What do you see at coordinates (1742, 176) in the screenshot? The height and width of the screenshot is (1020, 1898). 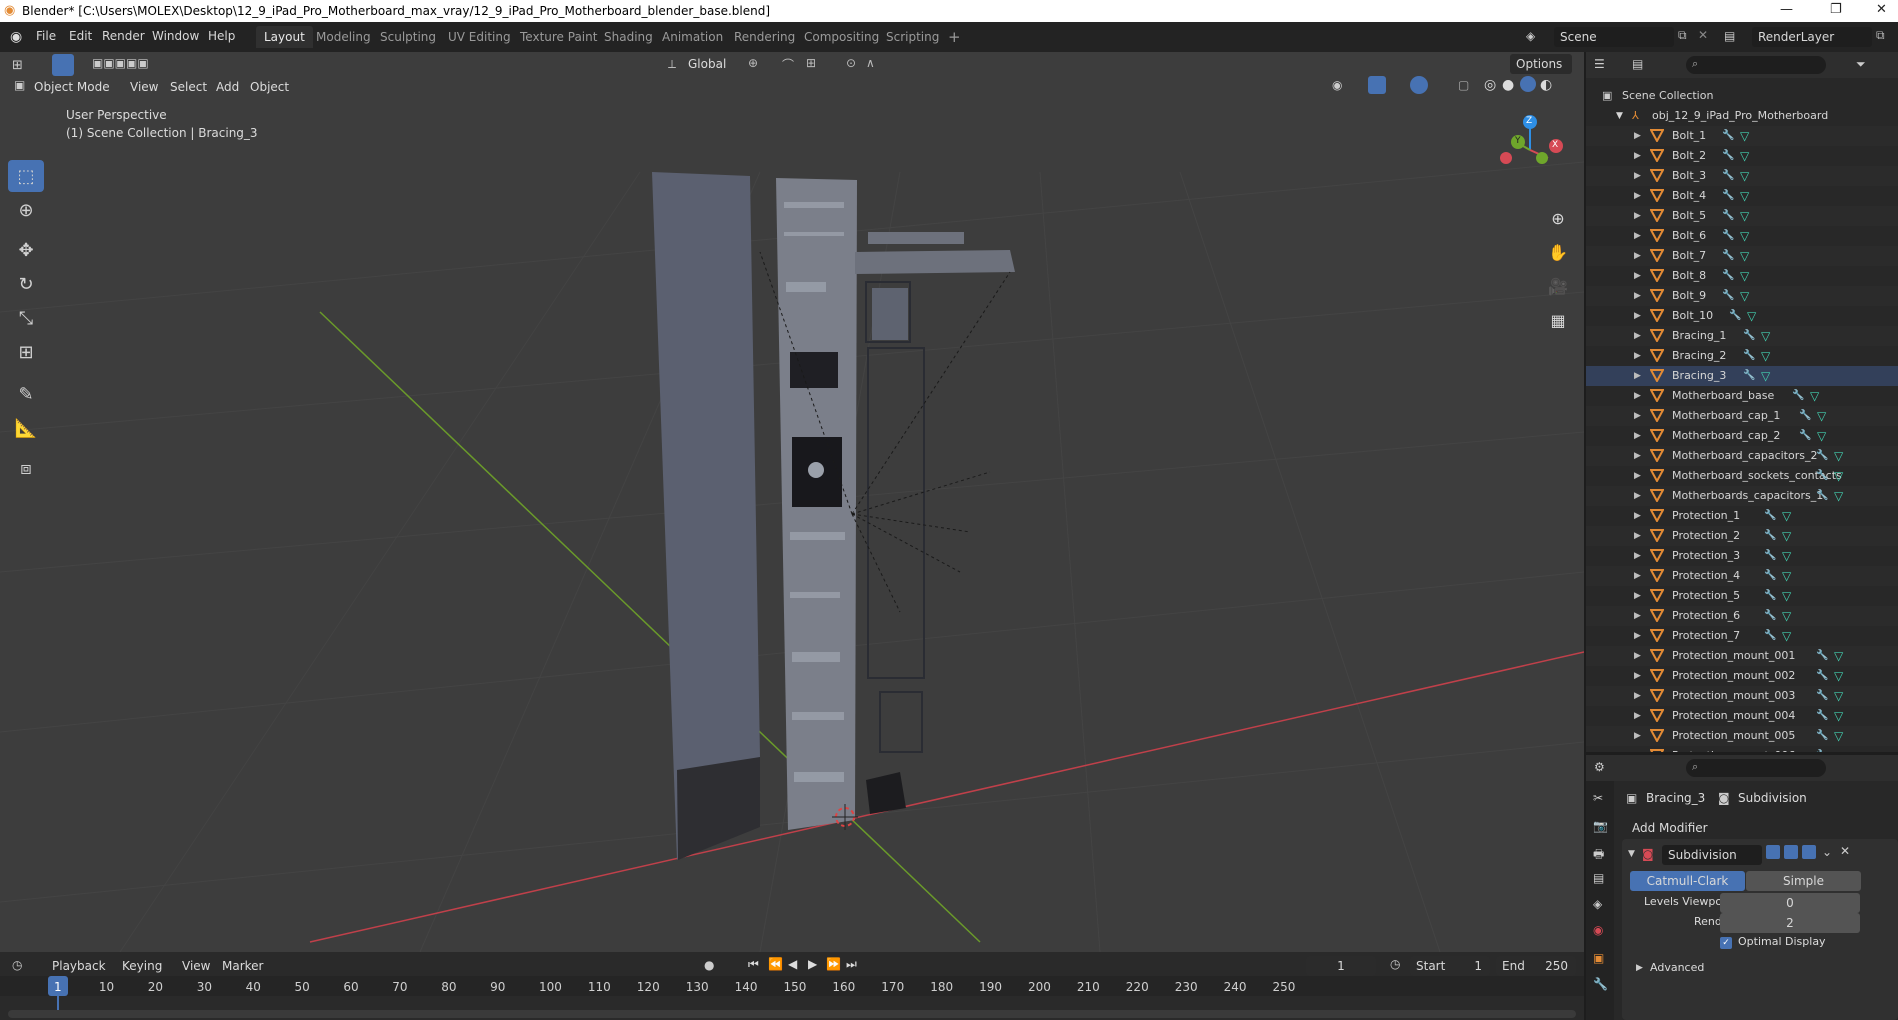 I see `outliner-item: ▶ Bolt_3 🔧 ▽` at bounding box center [1742, 176].